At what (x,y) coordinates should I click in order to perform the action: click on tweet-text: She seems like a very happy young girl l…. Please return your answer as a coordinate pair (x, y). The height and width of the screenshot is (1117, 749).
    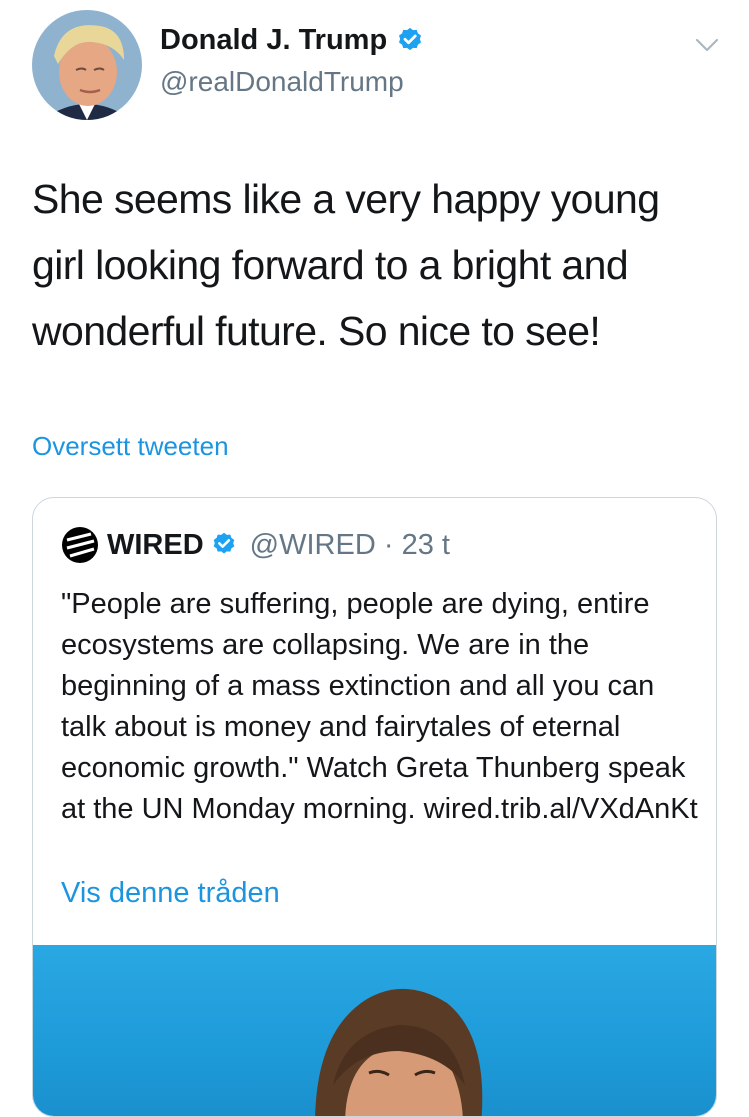
    Looking at the image, I should click on (346, 265).